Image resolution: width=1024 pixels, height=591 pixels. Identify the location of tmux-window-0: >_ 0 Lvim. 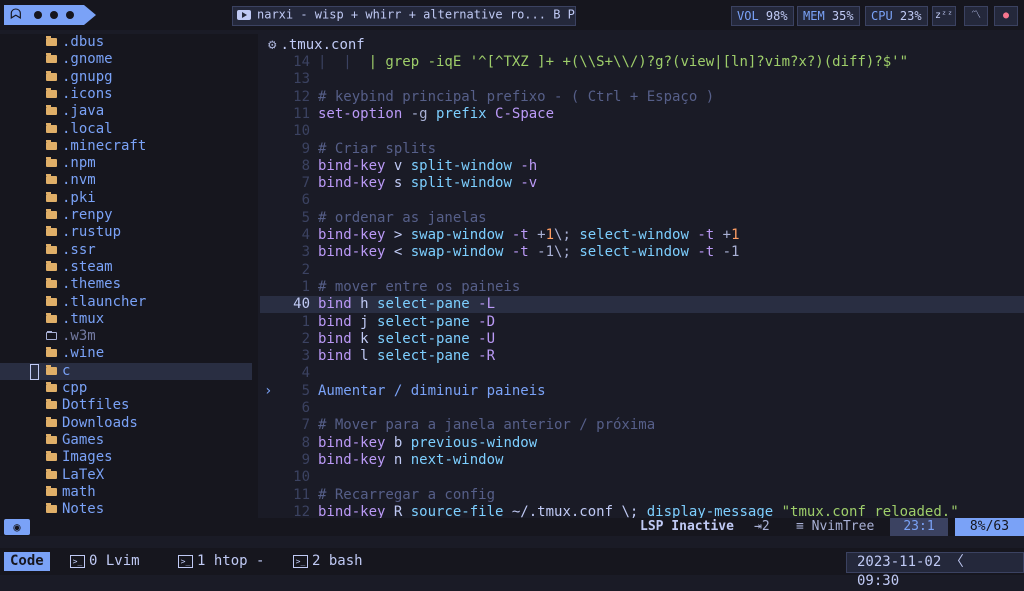
(105, 561).